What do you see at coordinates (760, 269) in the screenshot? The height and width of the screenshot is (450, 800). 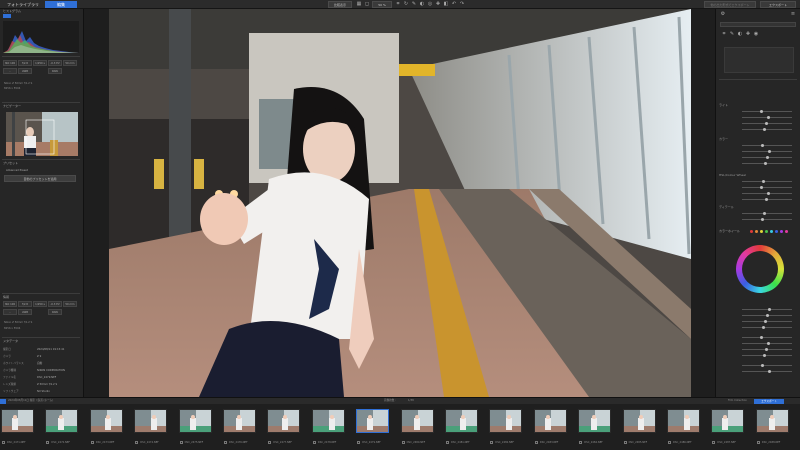 I see `colour-wheel` at bounding box center [760, 269].